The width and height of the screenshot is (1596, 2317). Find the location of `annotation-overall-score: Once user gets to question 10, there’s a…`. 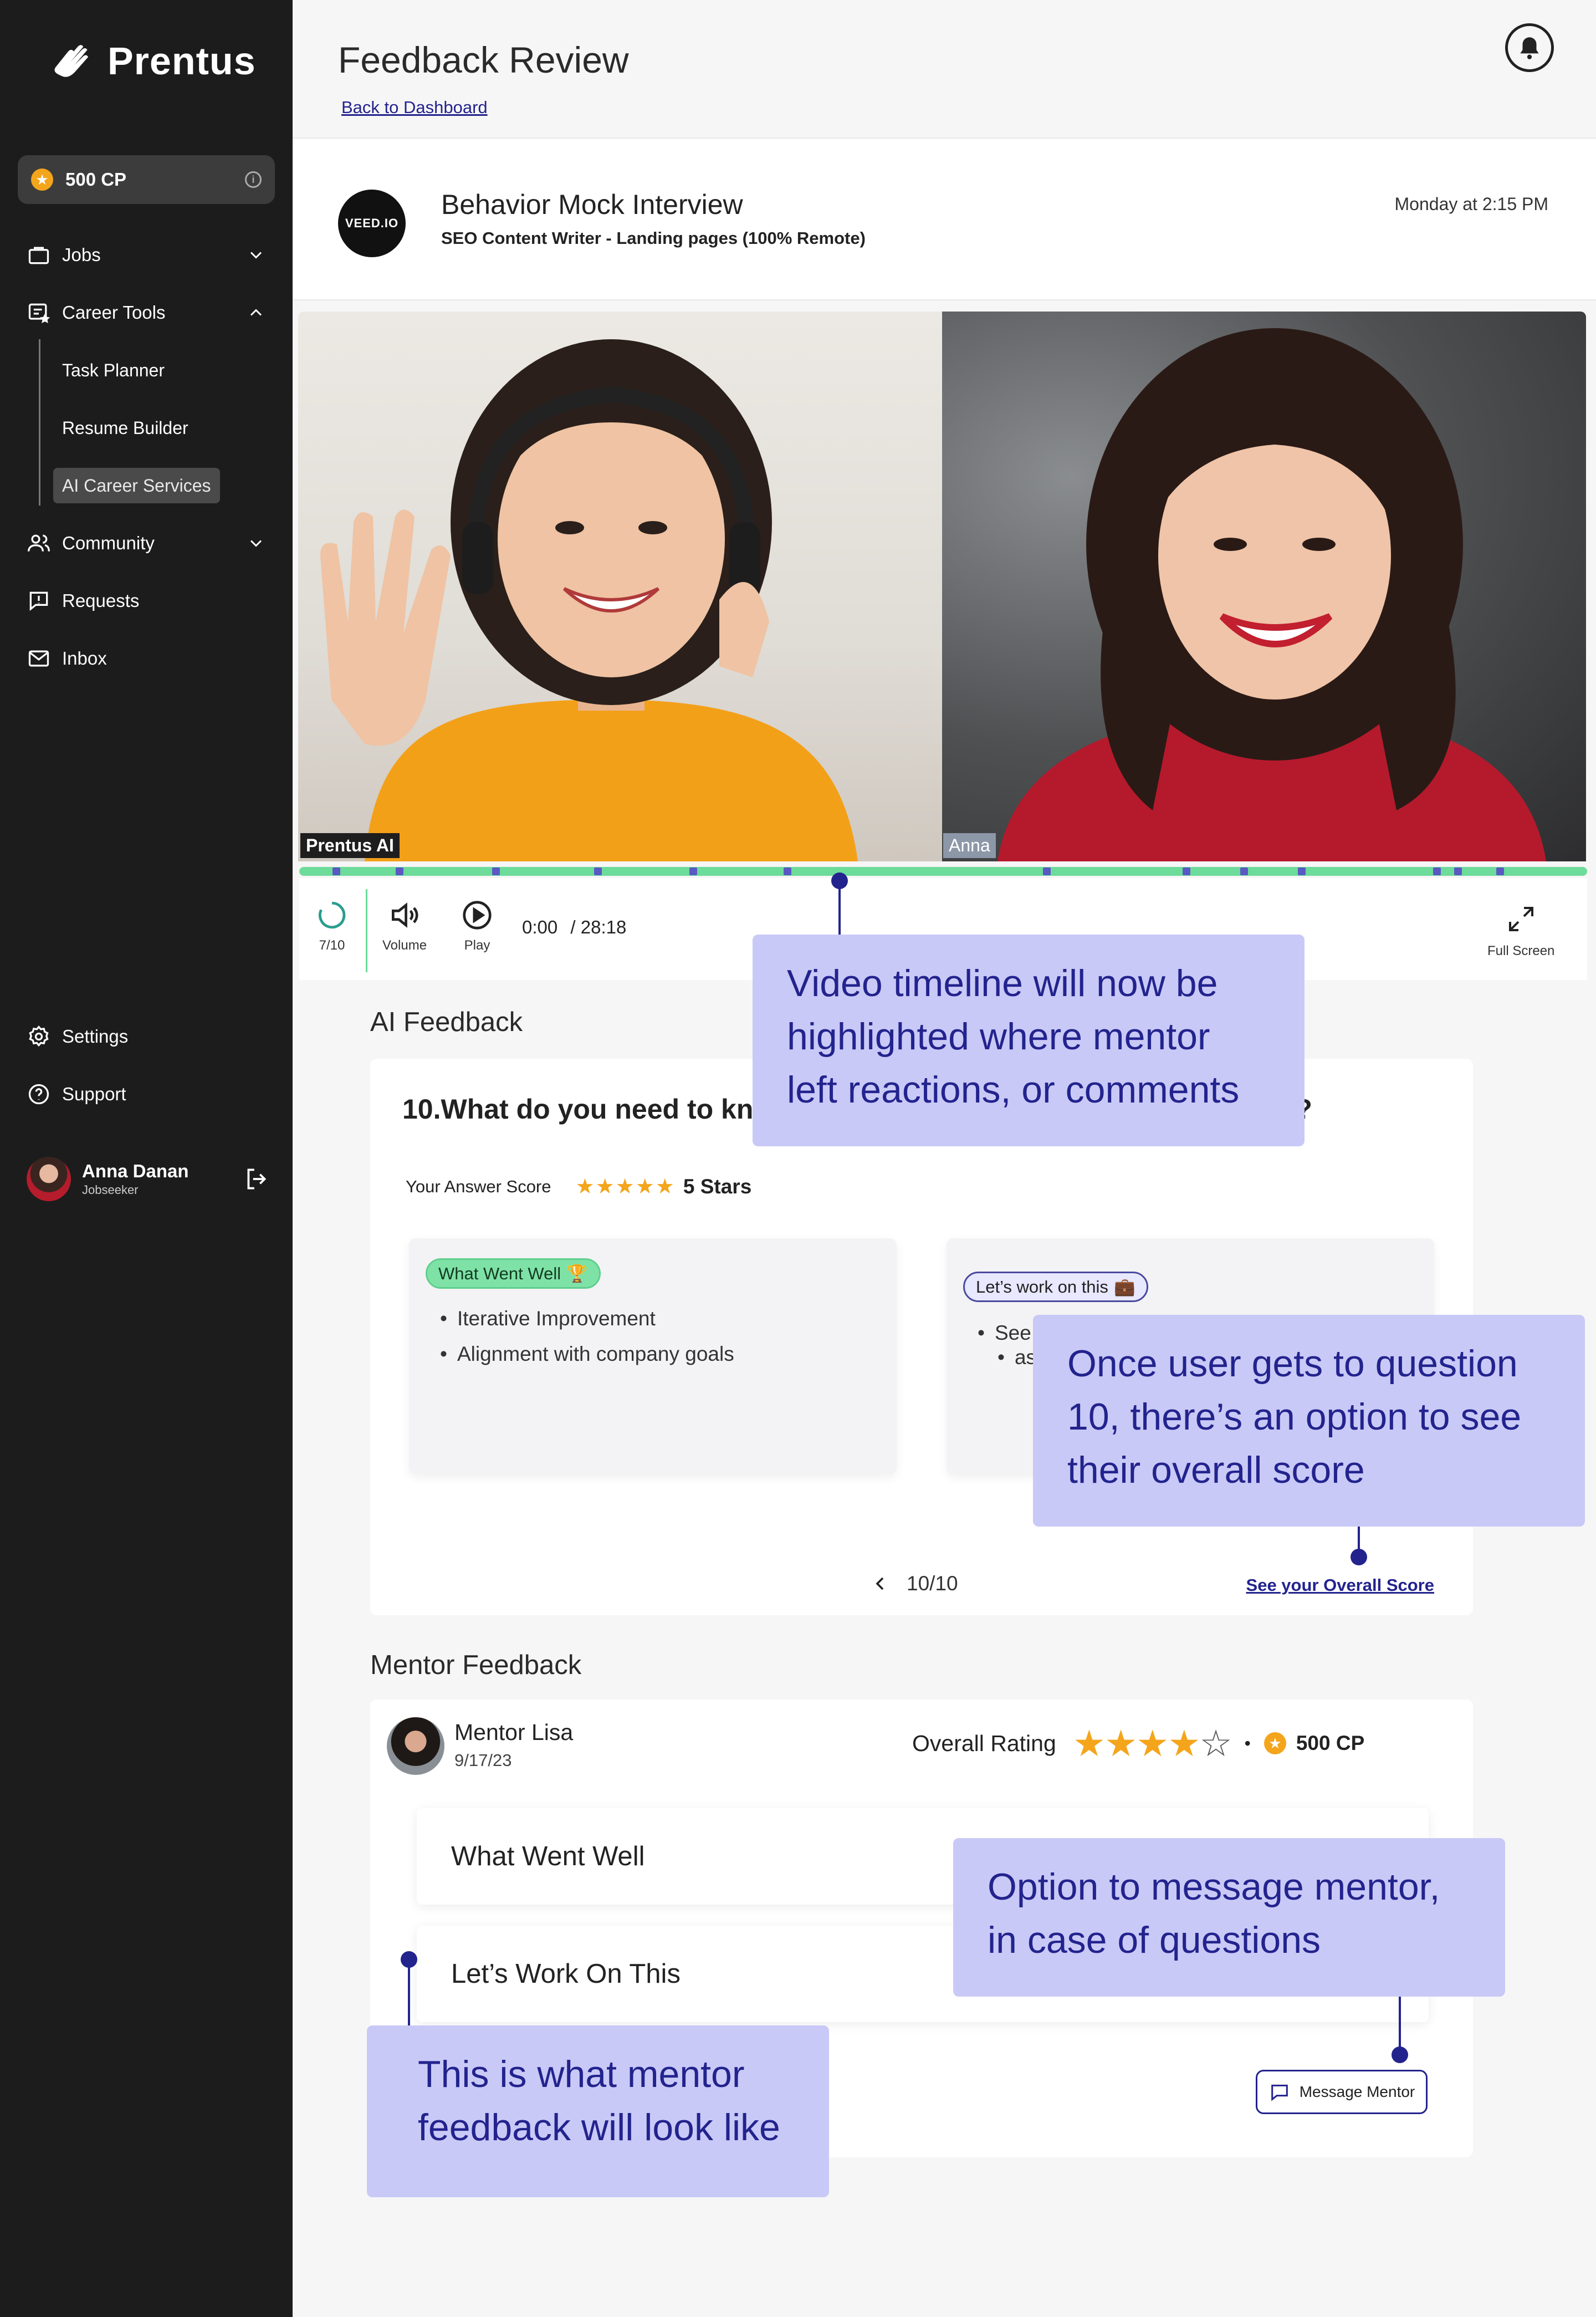

annotation-overall-score: Once user gets to question 10, there’s a… is located at coordinates (1309, 1421).